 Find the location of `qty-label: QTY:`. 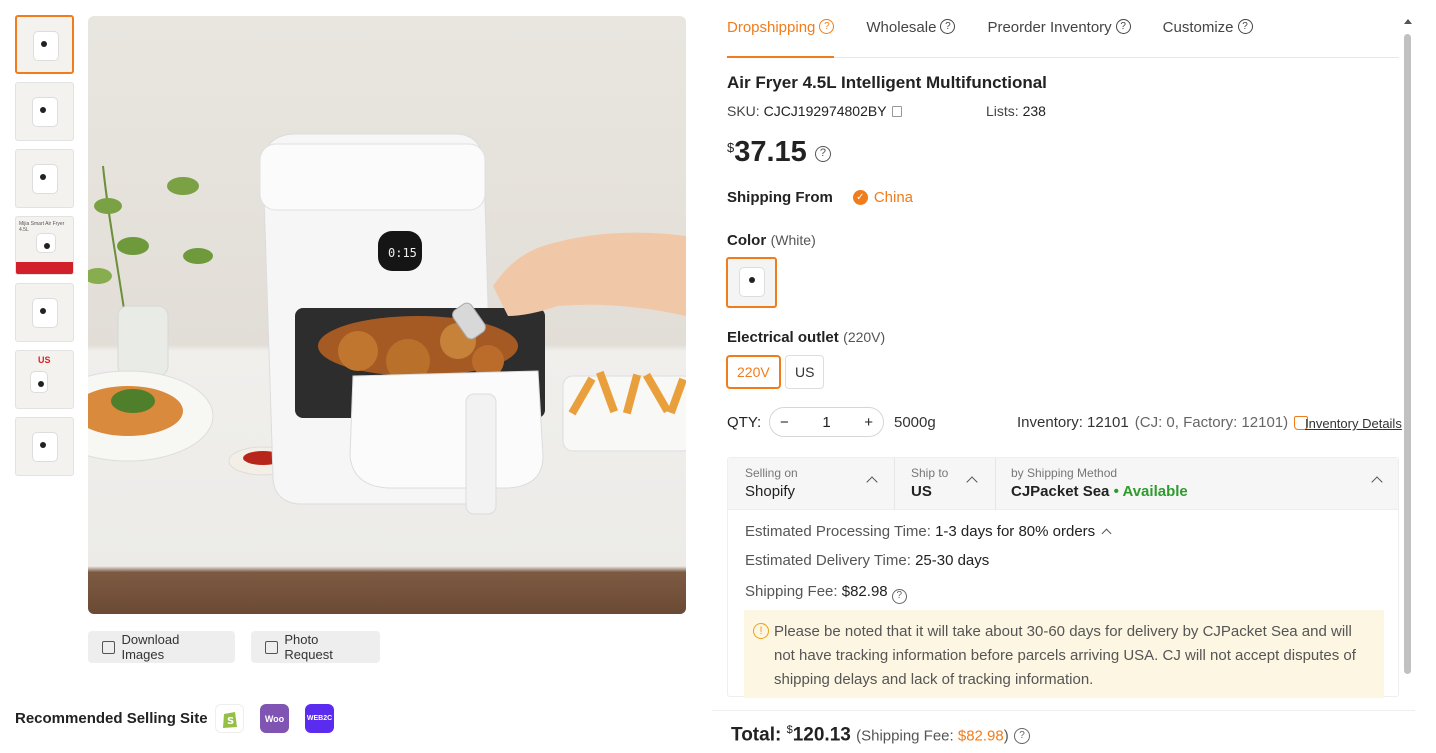

qty-label: QTY: is located at coordinates (744, 422).